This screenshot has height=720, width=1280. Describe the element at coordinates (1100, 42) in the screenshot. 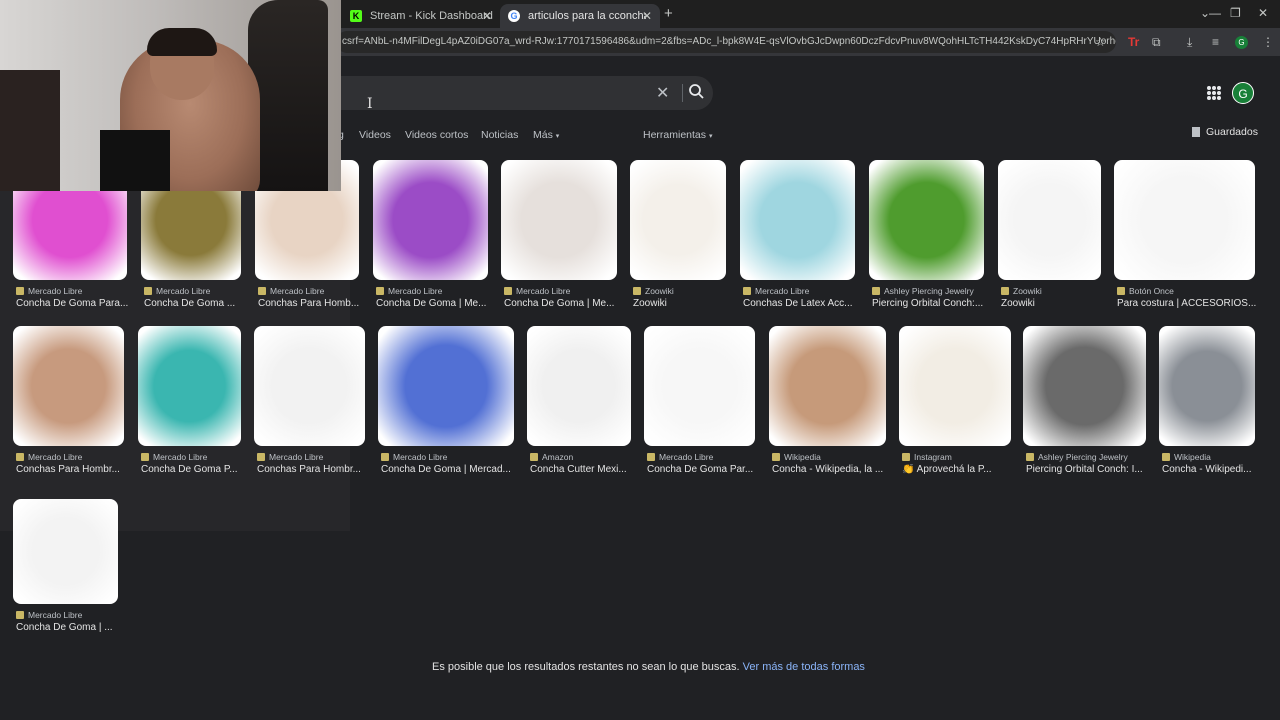

I see `bookmark-star-icon: ☆` at that location.